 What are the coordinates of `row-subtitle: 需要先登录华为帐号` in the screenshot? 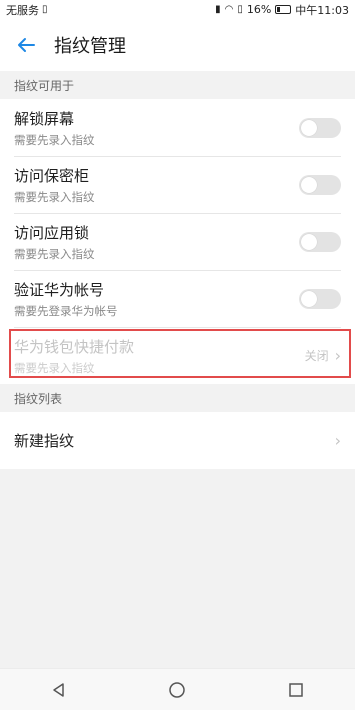 It's located at (66, 310).